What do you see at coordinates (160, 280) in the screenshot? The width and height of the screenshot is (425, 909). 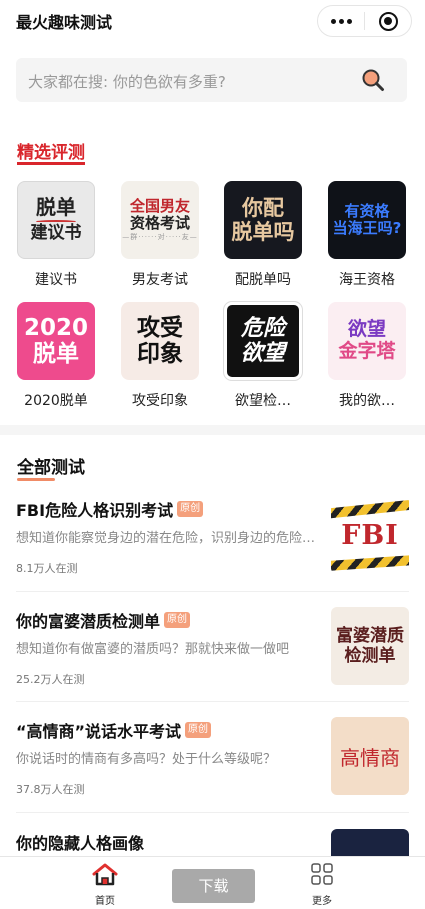 I see `tile-label: 男友考试` at bounding box center [160, 280].